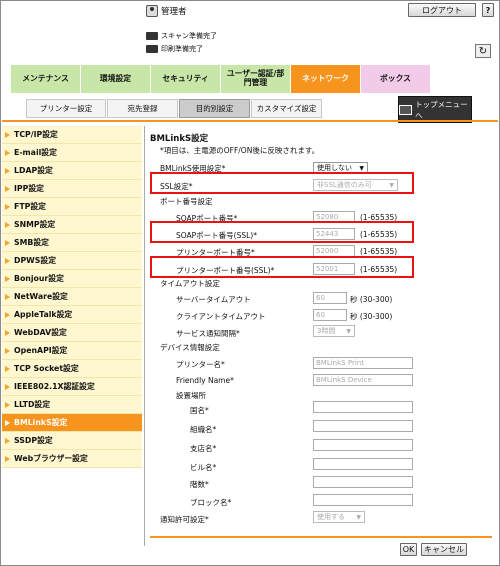 The width and height of the screenshot is (500, 566). What do you see at coordinates (190, 283) in the screenshot?
I see `timeout-section-label: タイムアウト設定` at bounding box center [190, 283].